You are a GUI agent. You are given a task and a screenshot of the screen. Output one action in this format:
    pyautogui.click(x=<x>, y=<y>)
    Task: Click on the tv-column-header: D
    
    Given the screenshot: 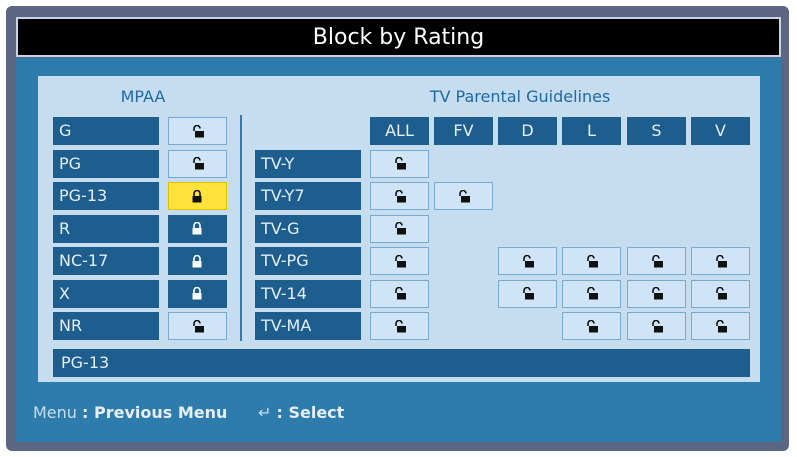 What is the action you would take?
    pyautogui.click(x=527, y=131)
    